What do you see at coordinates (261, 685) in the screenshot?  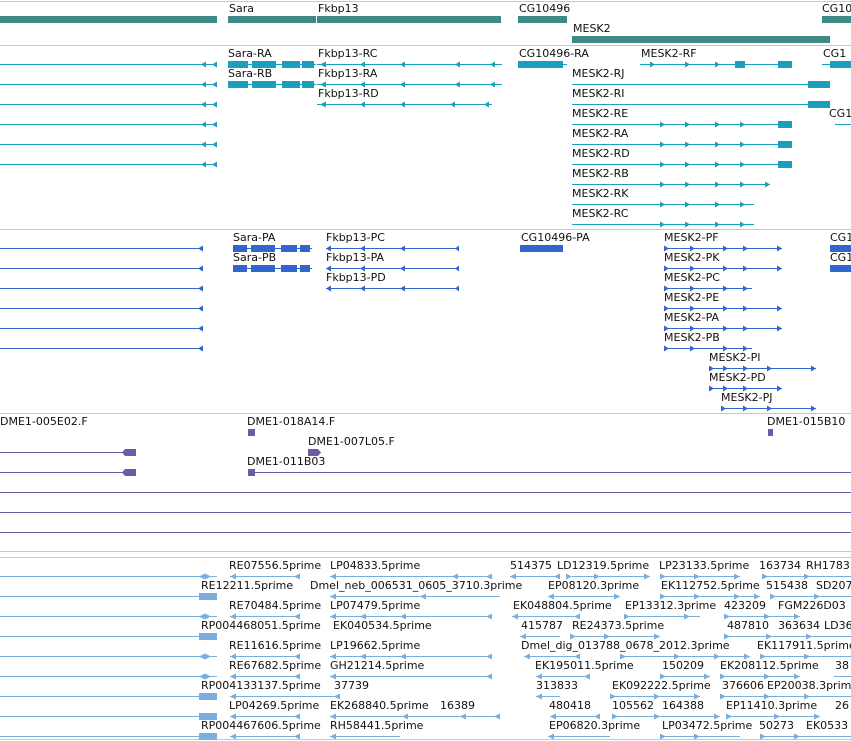 I see `est-label: RP004133137.5prime` at bounding box center [261, 685].